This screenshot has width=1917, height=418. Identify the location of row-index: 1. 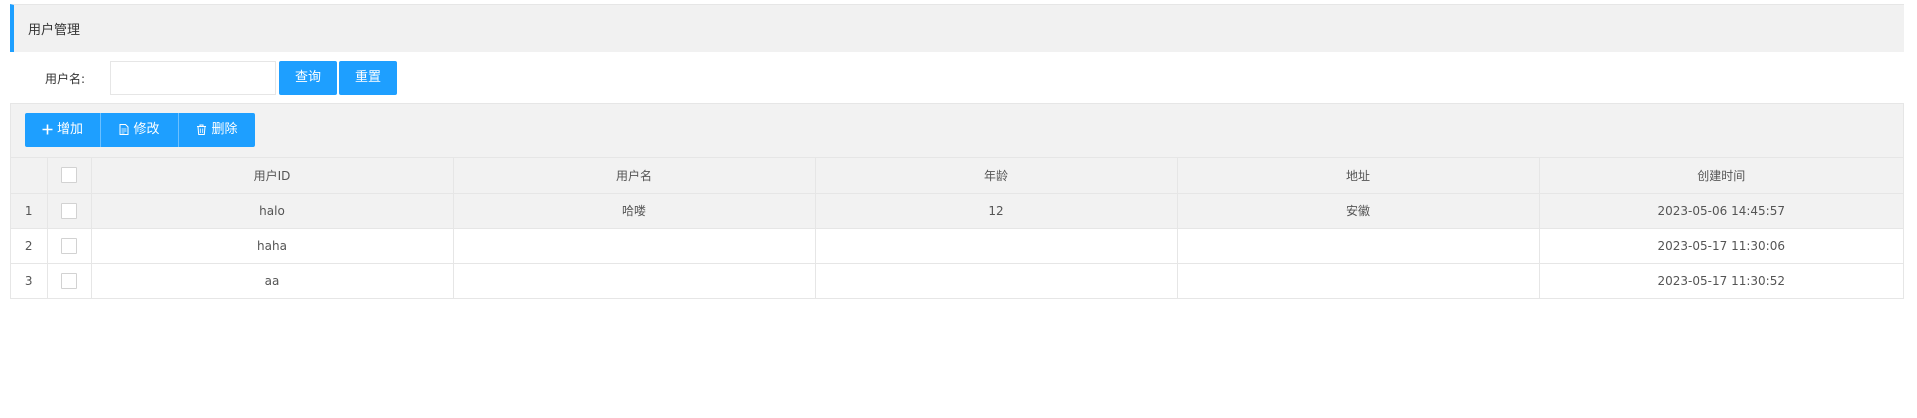
(29, 211).